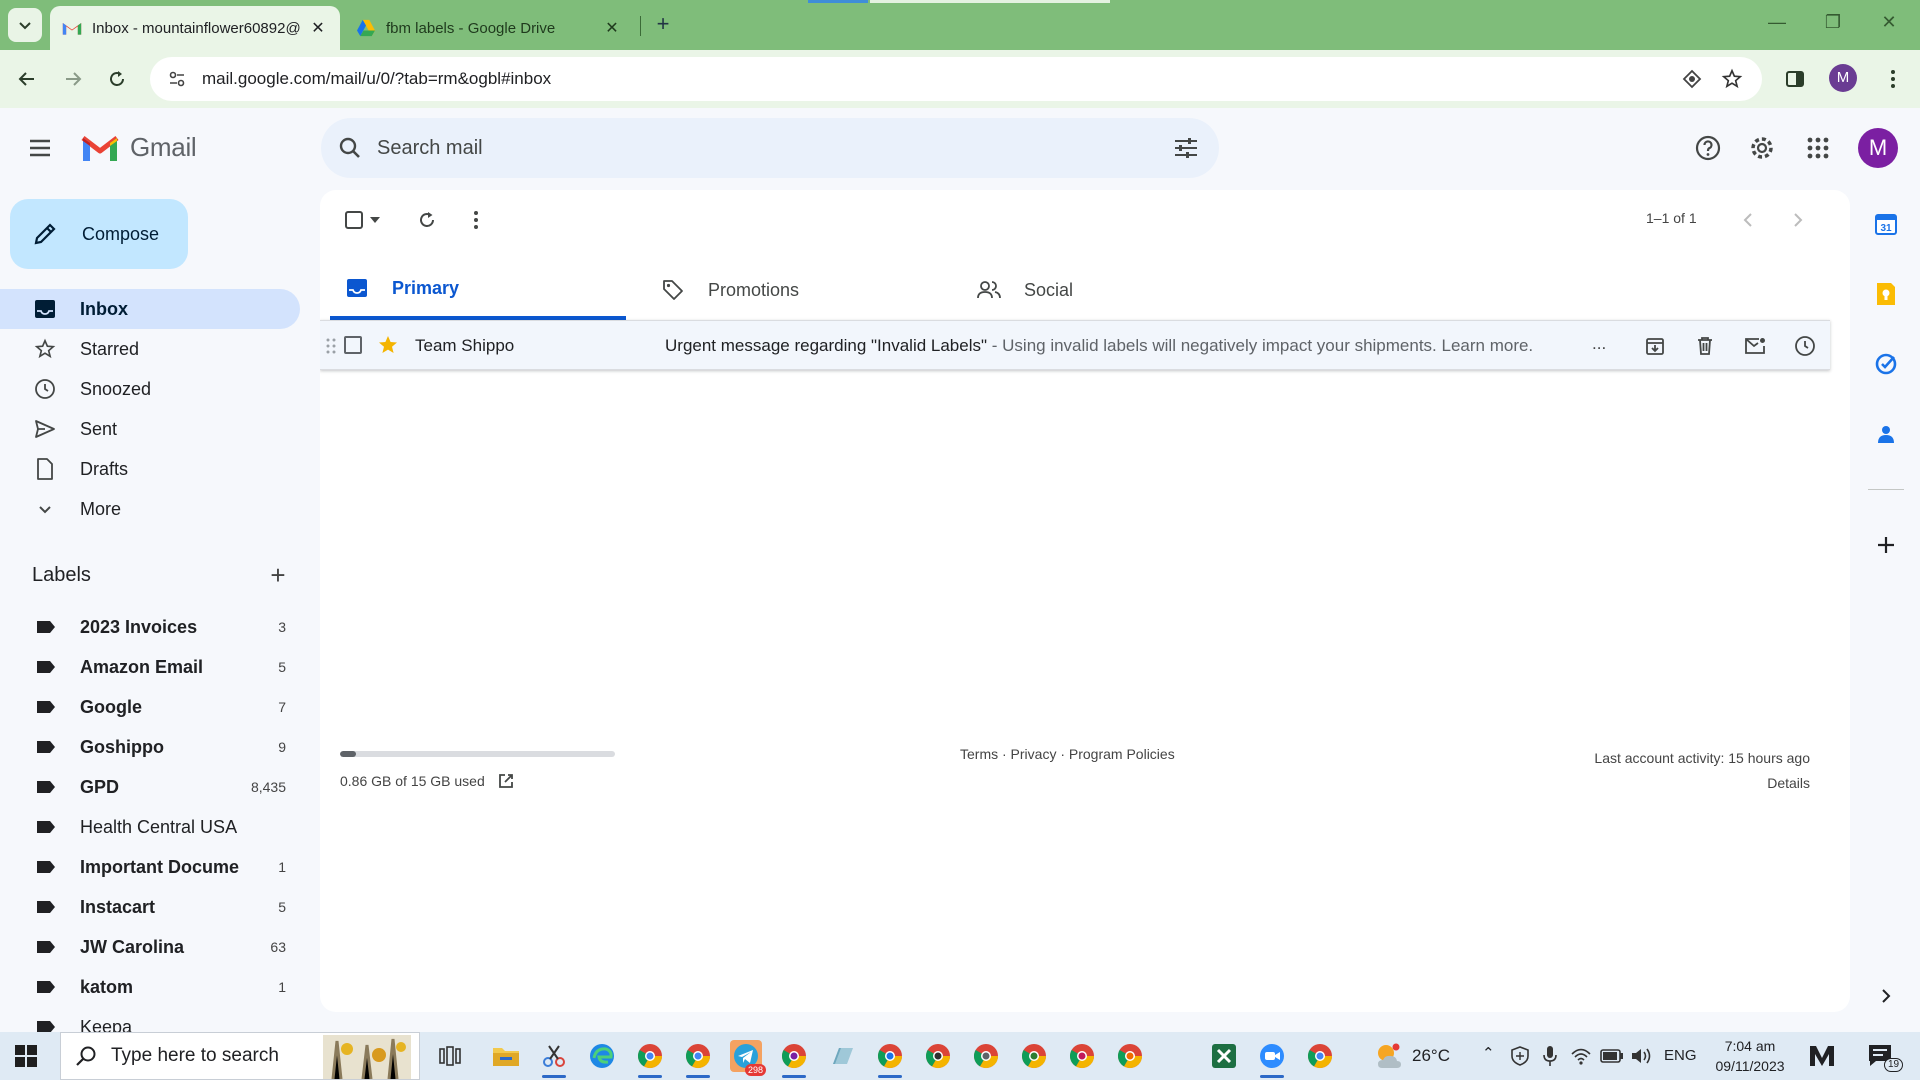  I want to click on input-language: ENG, so click(1680, 1055).